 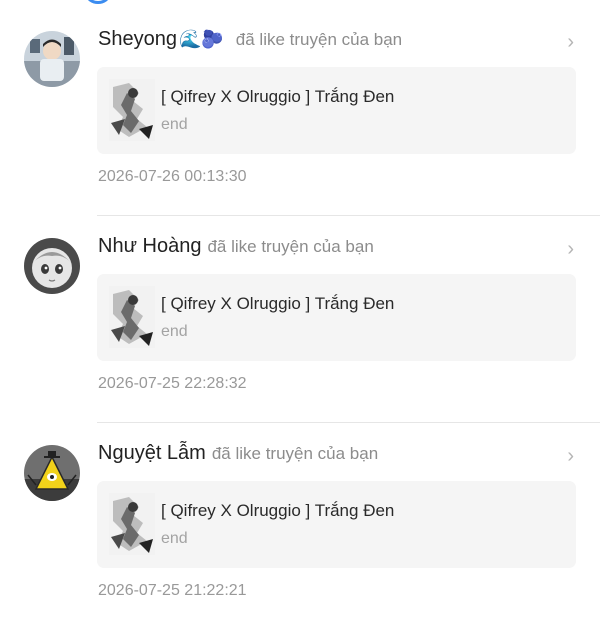 I want to click on timestamp: 2026-07-26 00:13:30, so click(x=172, y=176).